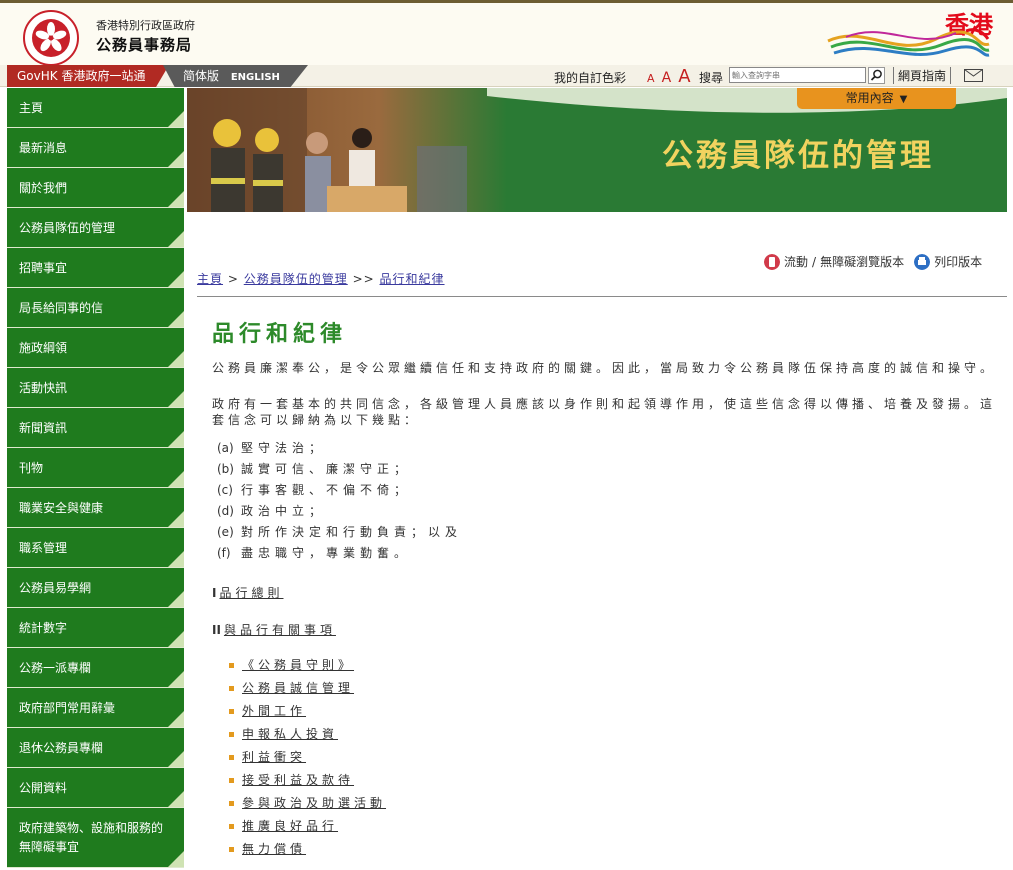 This screenshot has height=870, width=1013. Describe the element at coordinates (95, 668) in the screenshot. I see `sidebar-item-column: 公務一派專欄` at that location.